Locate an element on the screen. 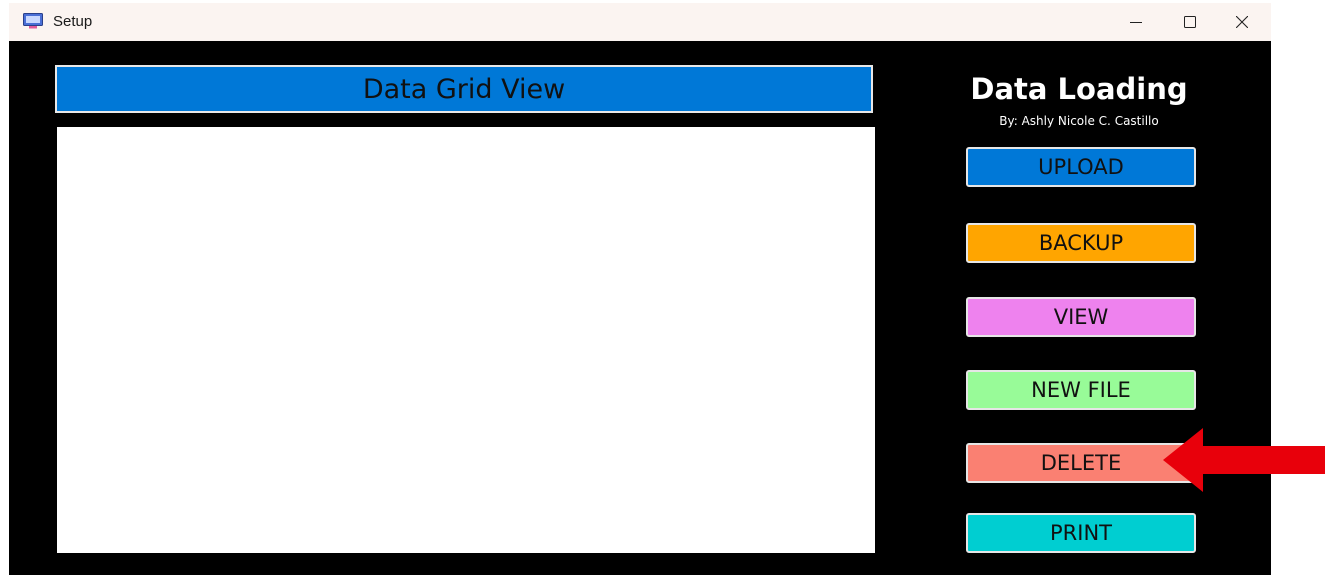 The image size is (1325, 575). setup-app-icon is located at coordinates (33, 21).